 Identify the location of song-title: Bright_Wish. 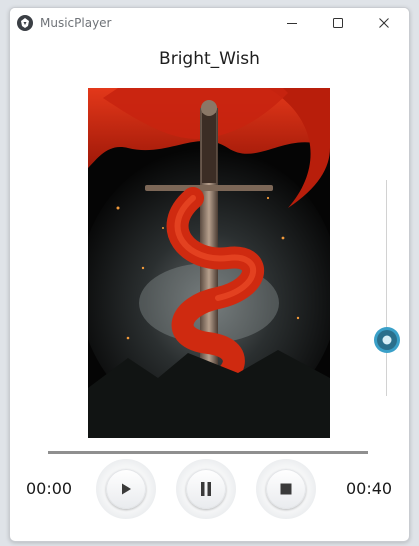
(209, 59).